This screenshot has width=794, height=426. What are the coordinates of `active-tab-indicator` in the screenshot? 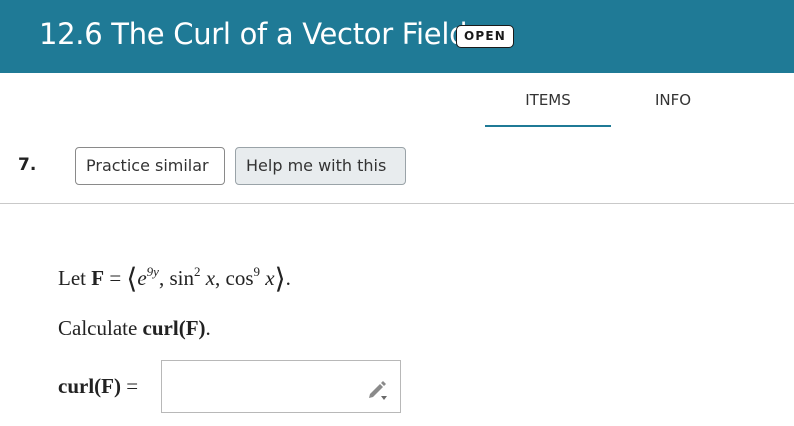 It's located at (548, 126).